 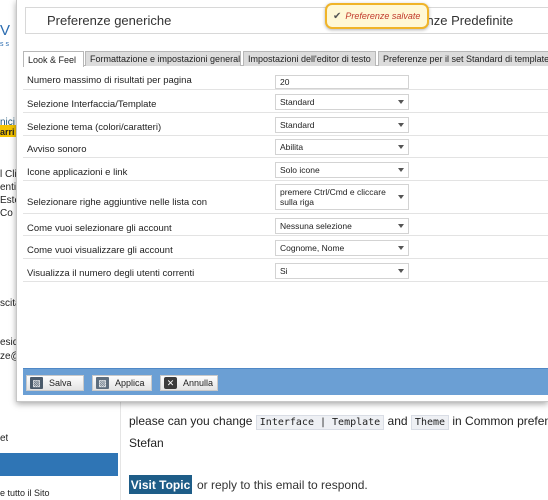 What do you see at coordinates (4, 438) in the screenshot?
I see `sidebar-fragment: et` at bounding box center [4, 438].